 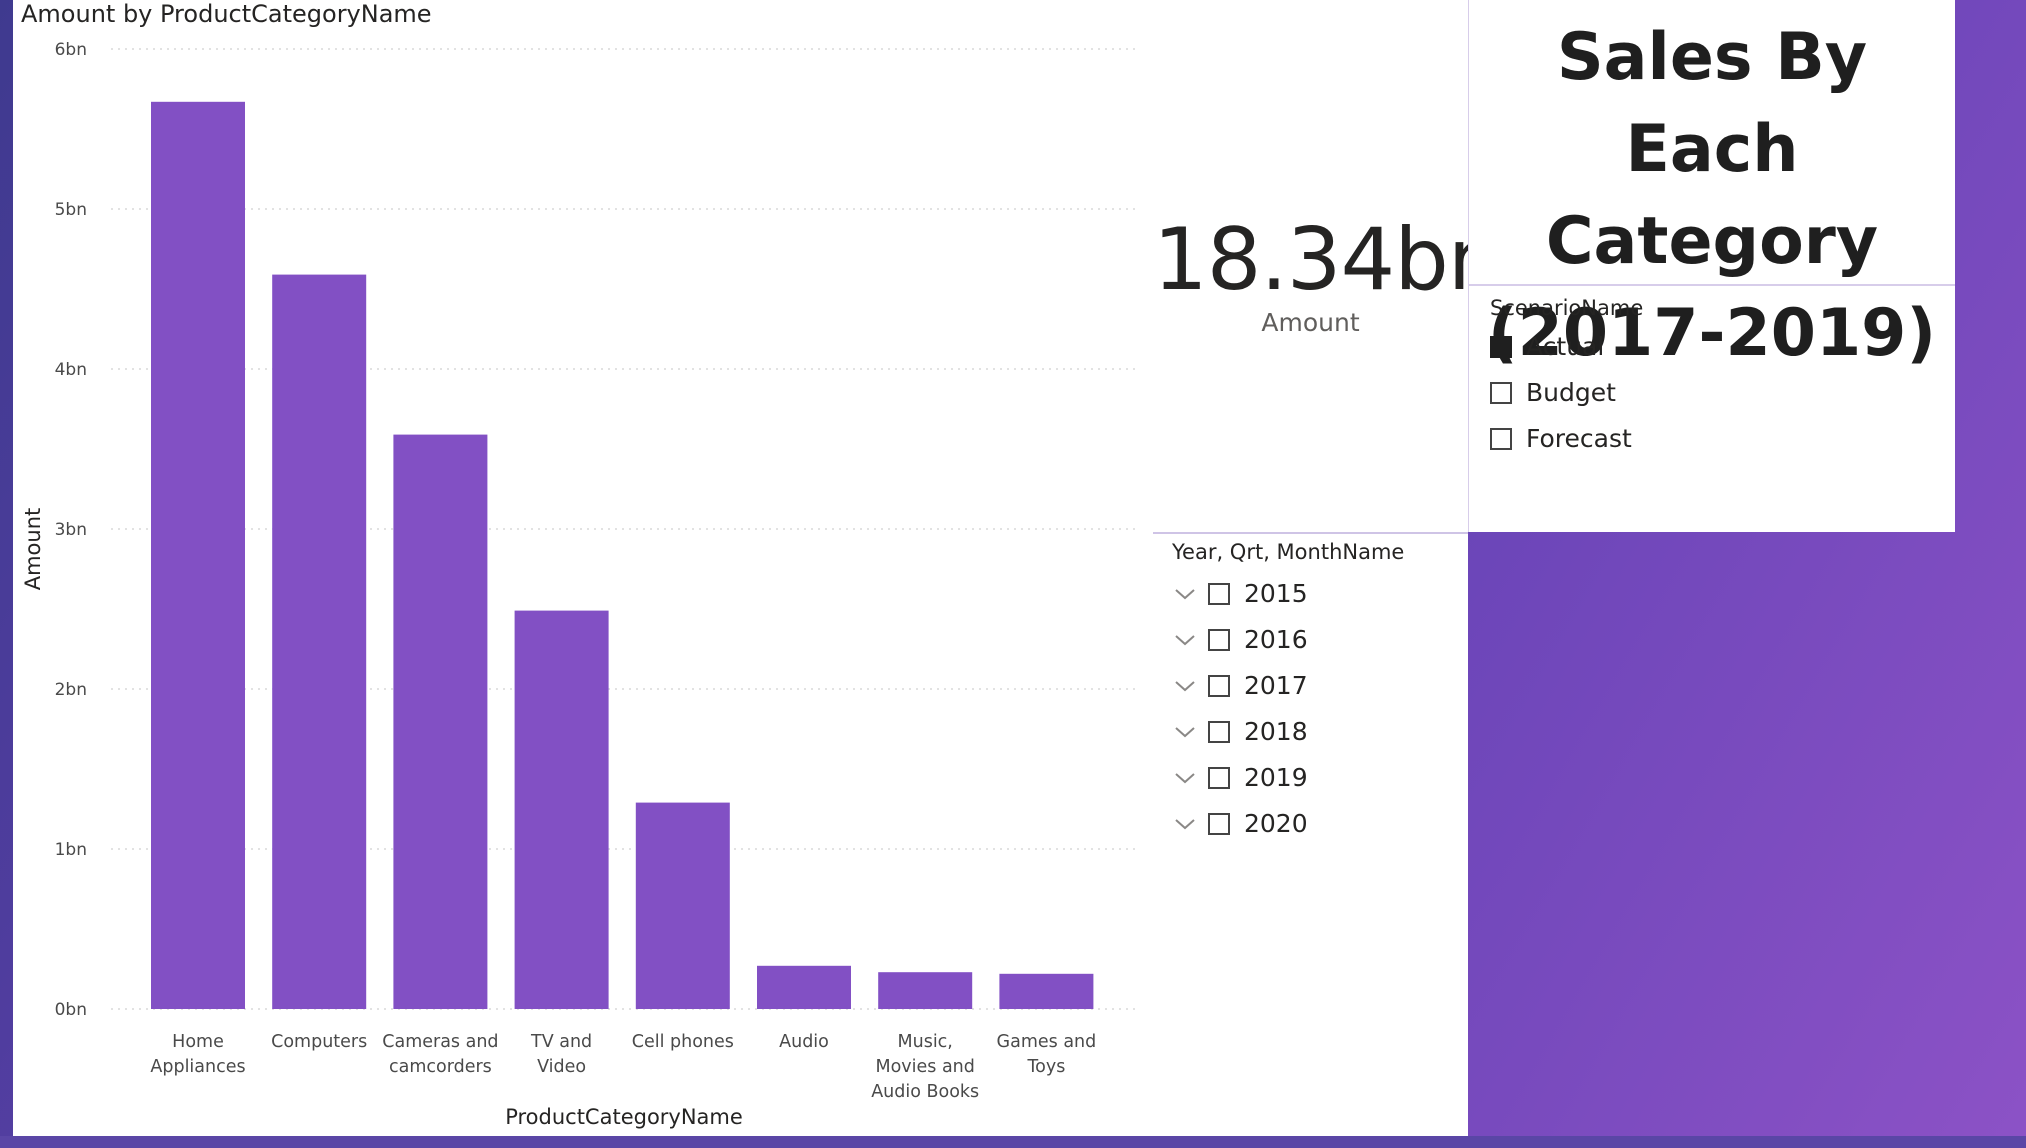 I want to click on scenario-option-label: Forecast, so click(x=1579, y=438).